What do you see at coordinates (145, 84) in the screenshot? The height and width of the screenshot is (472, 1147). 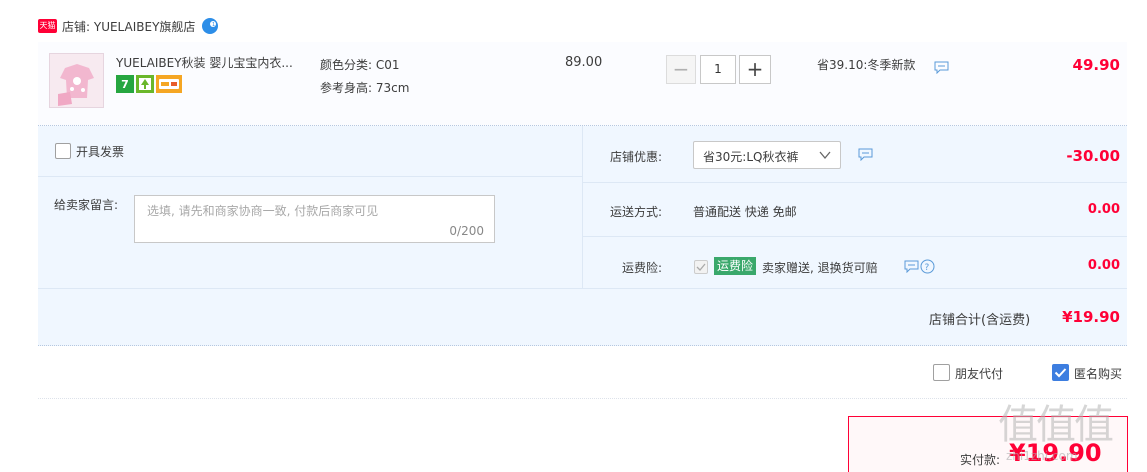 I see `tree-icon` at bounding box center [145, 84].